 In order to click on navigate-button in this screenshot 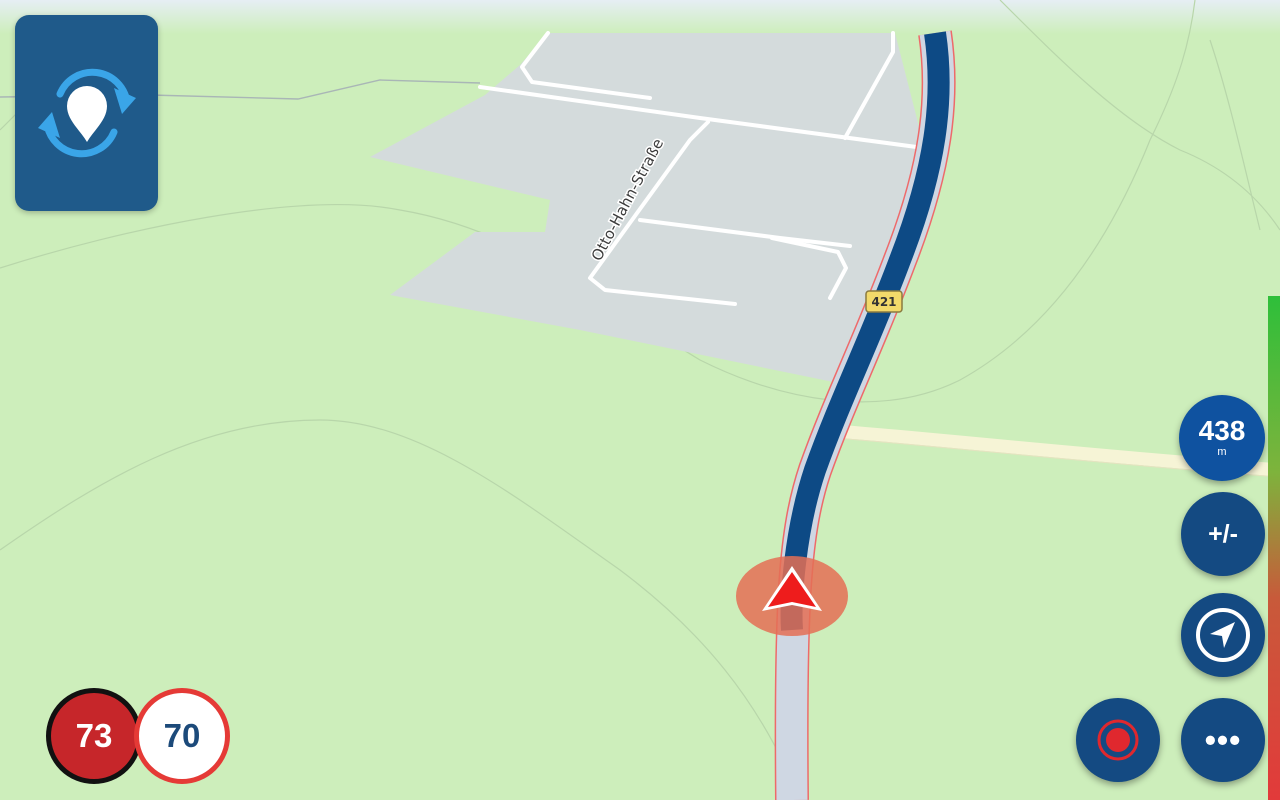, I will do `click(1223, 635)`.